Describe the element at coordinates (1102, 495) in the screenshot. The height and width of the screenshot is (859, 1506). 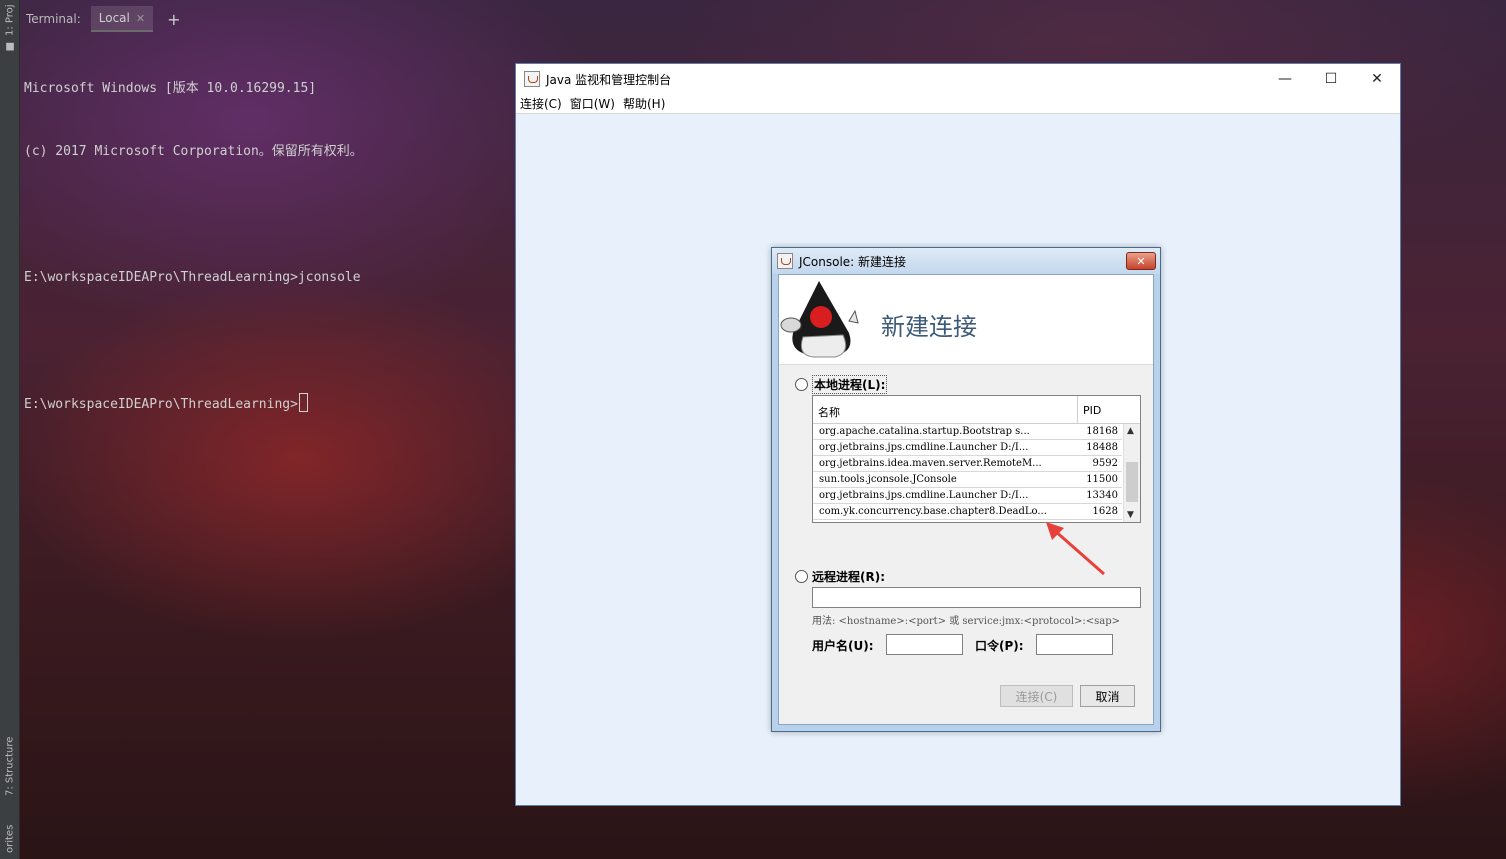
I see `process-pid: 13340` at that location.